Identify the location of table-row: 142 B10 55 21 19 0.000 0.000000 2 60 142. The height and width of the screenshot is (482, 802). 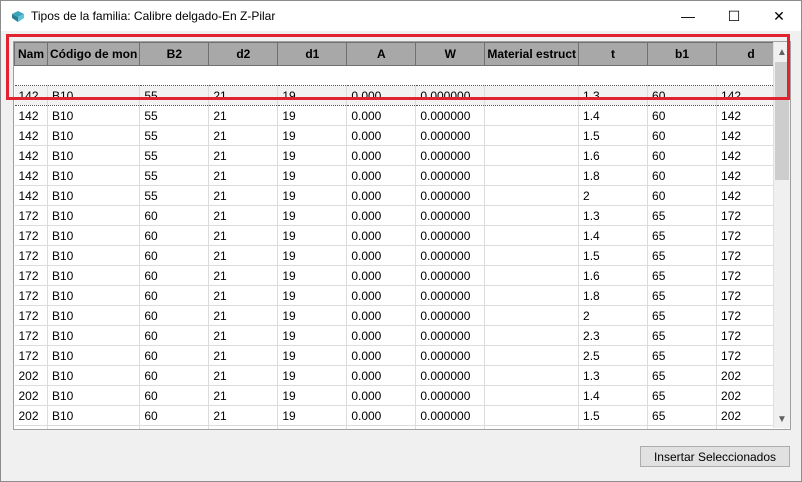
(400, 195).